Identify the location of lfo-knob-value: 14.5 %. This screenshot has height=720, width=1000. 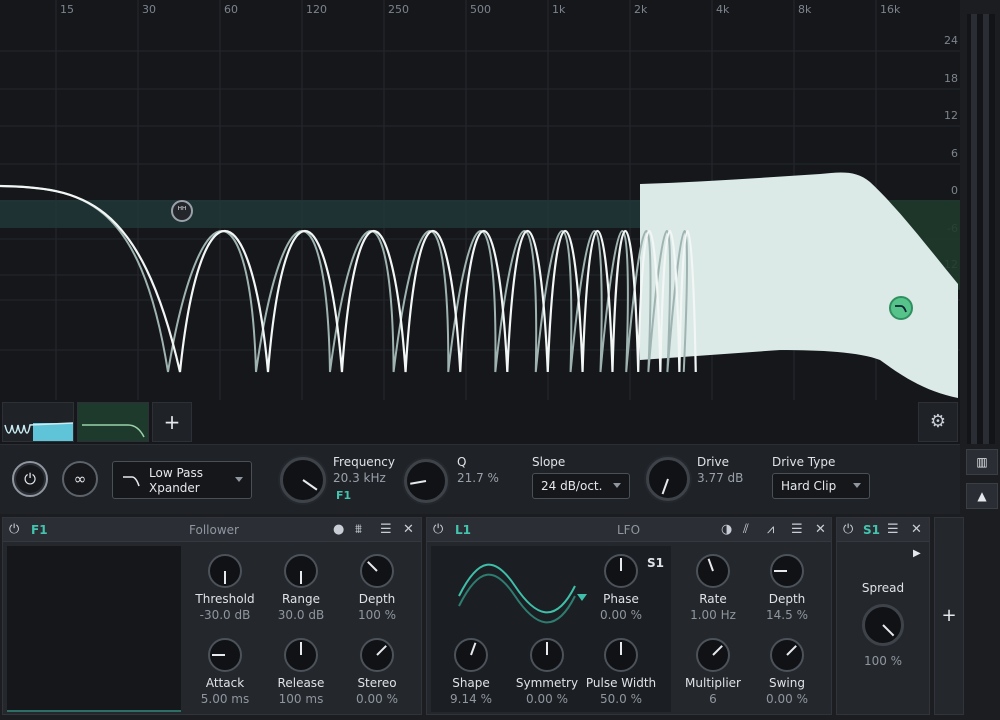
(787, 615).